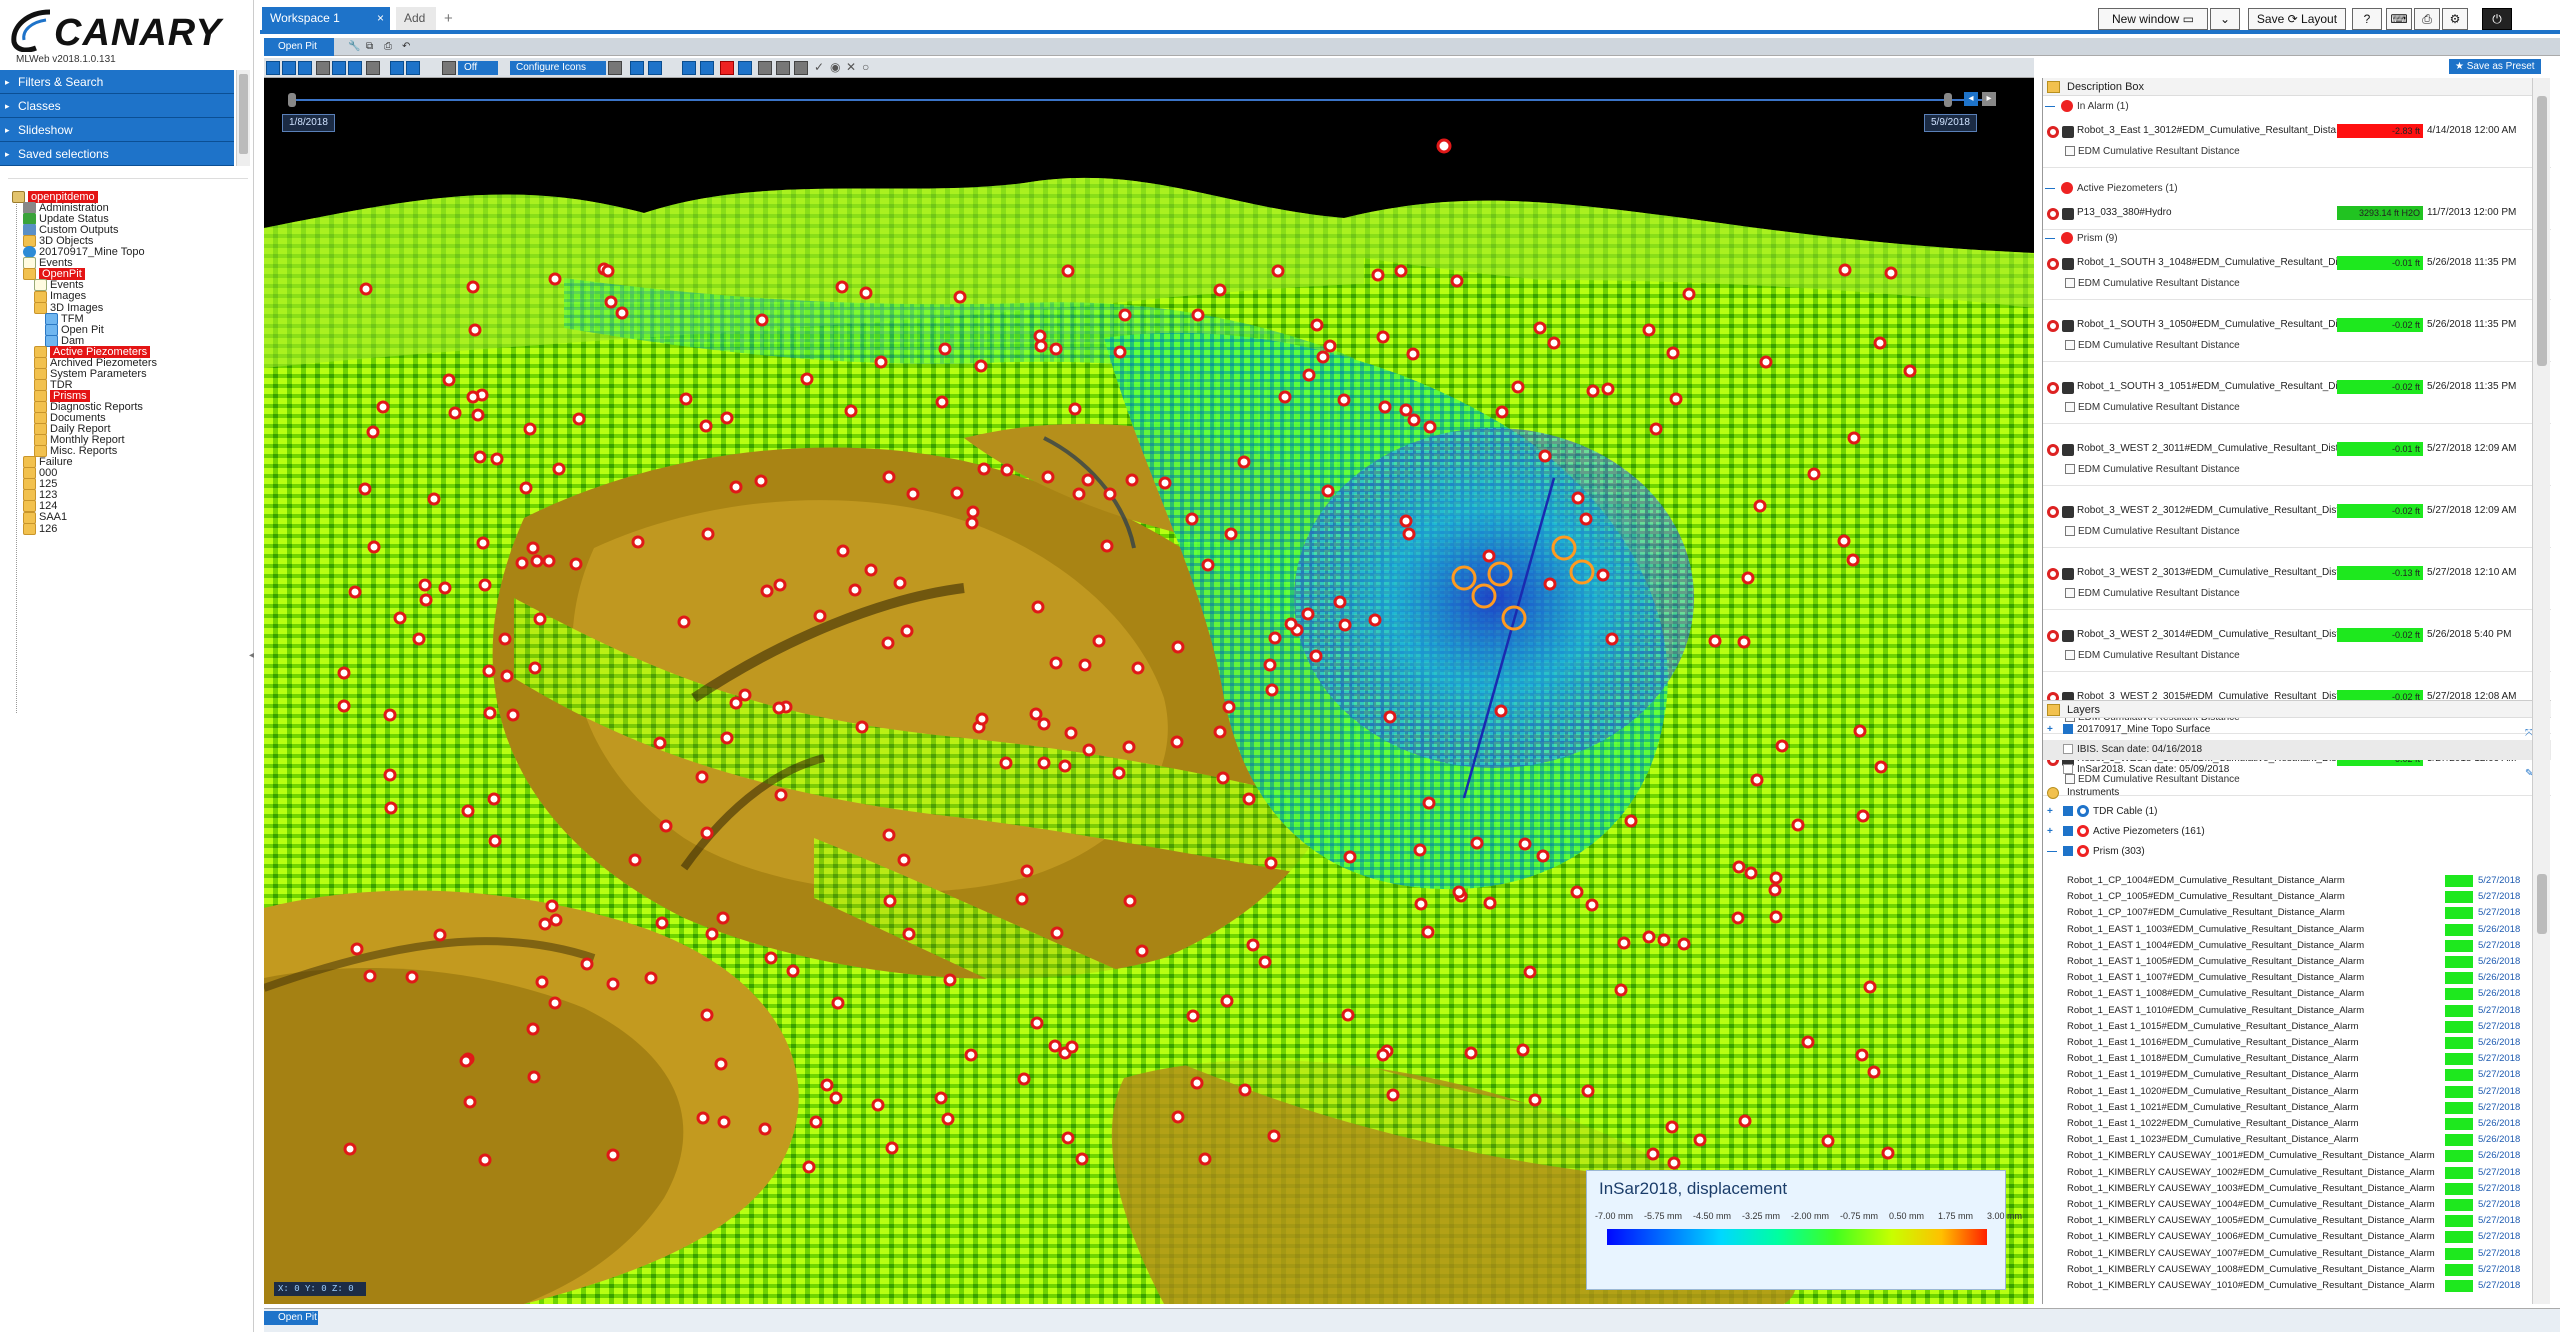  I want to click on eye-icon: ◉, so click(835, 67).